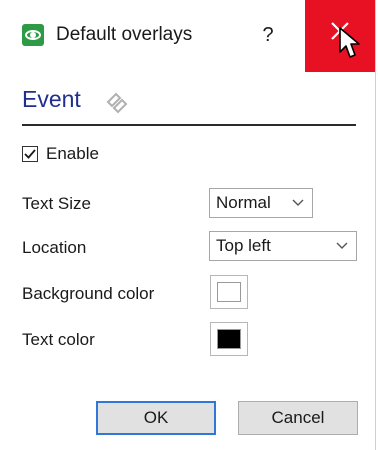 This screenshot has height=450, width=378. What do you see at coordinates (56, 203) in the screenshot?
I see `text-size-label: Text Size` at bounding box center [56, 203].